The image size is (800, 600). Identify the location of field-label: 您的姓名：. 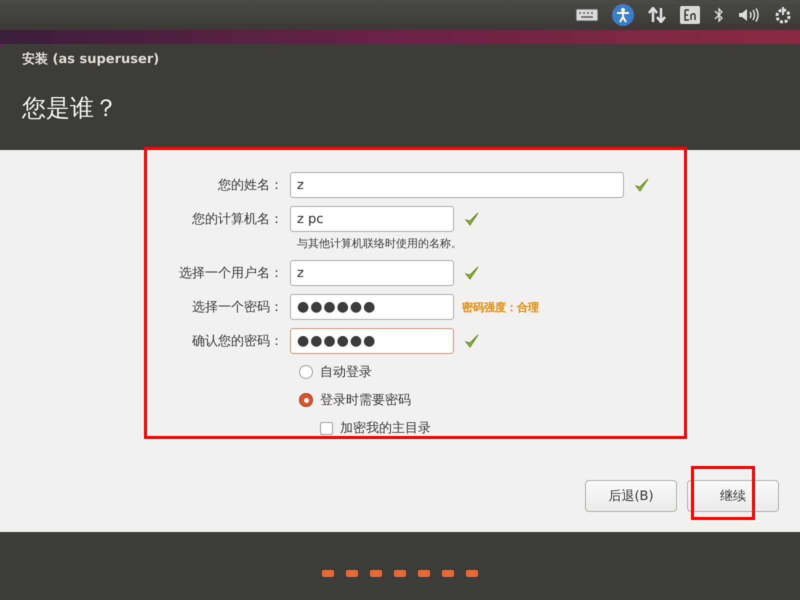
(250, 185).